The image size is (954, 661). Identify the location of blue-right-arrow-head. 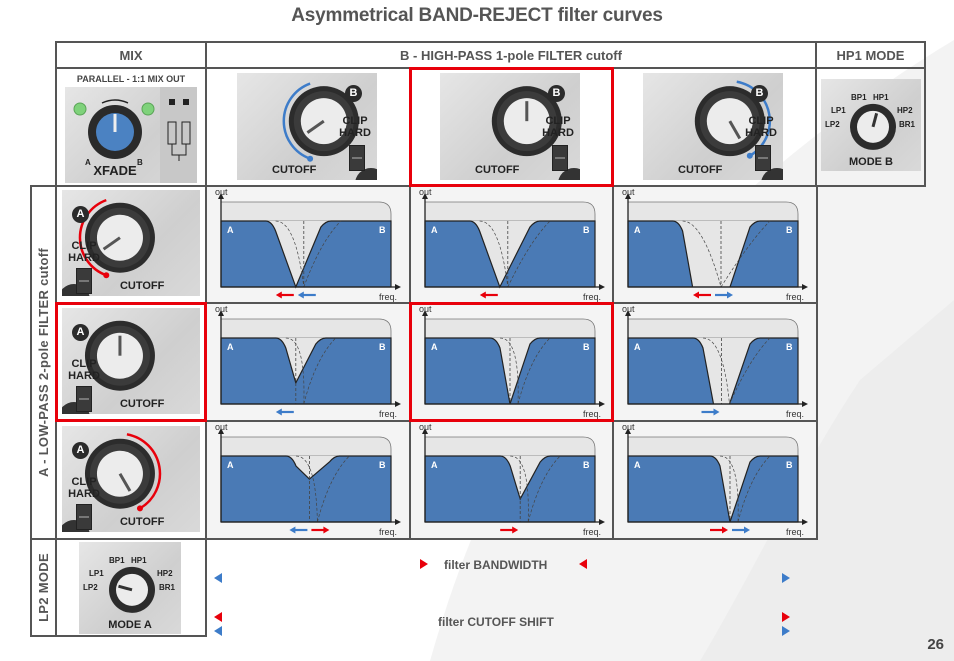
(747, 530).